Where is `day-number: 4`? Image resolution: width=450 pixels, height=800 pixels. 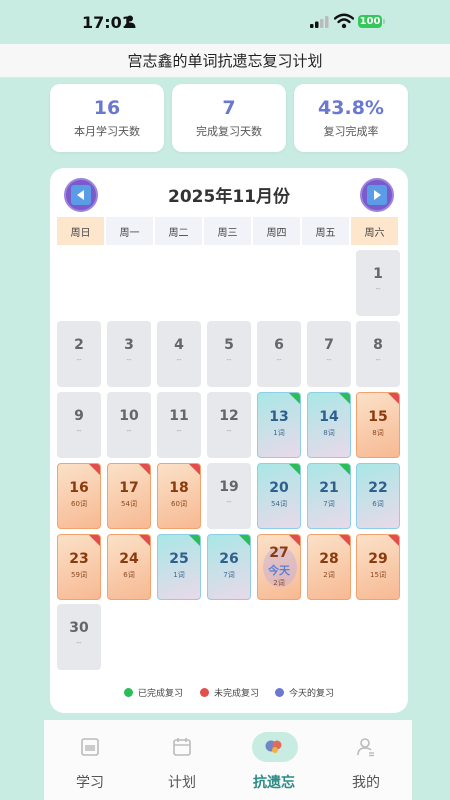
day-number: 4 is located at coordinates (179, 345).